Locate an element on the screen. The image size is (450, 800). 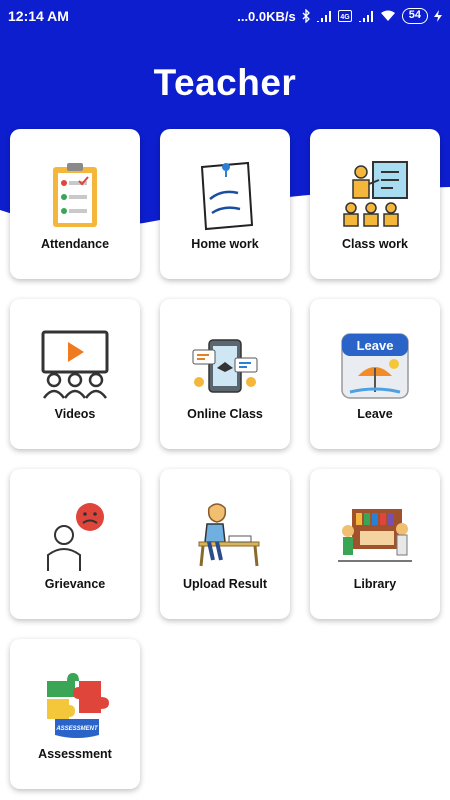
tile-attendance: Attendance is located at coordinates (75, 204).